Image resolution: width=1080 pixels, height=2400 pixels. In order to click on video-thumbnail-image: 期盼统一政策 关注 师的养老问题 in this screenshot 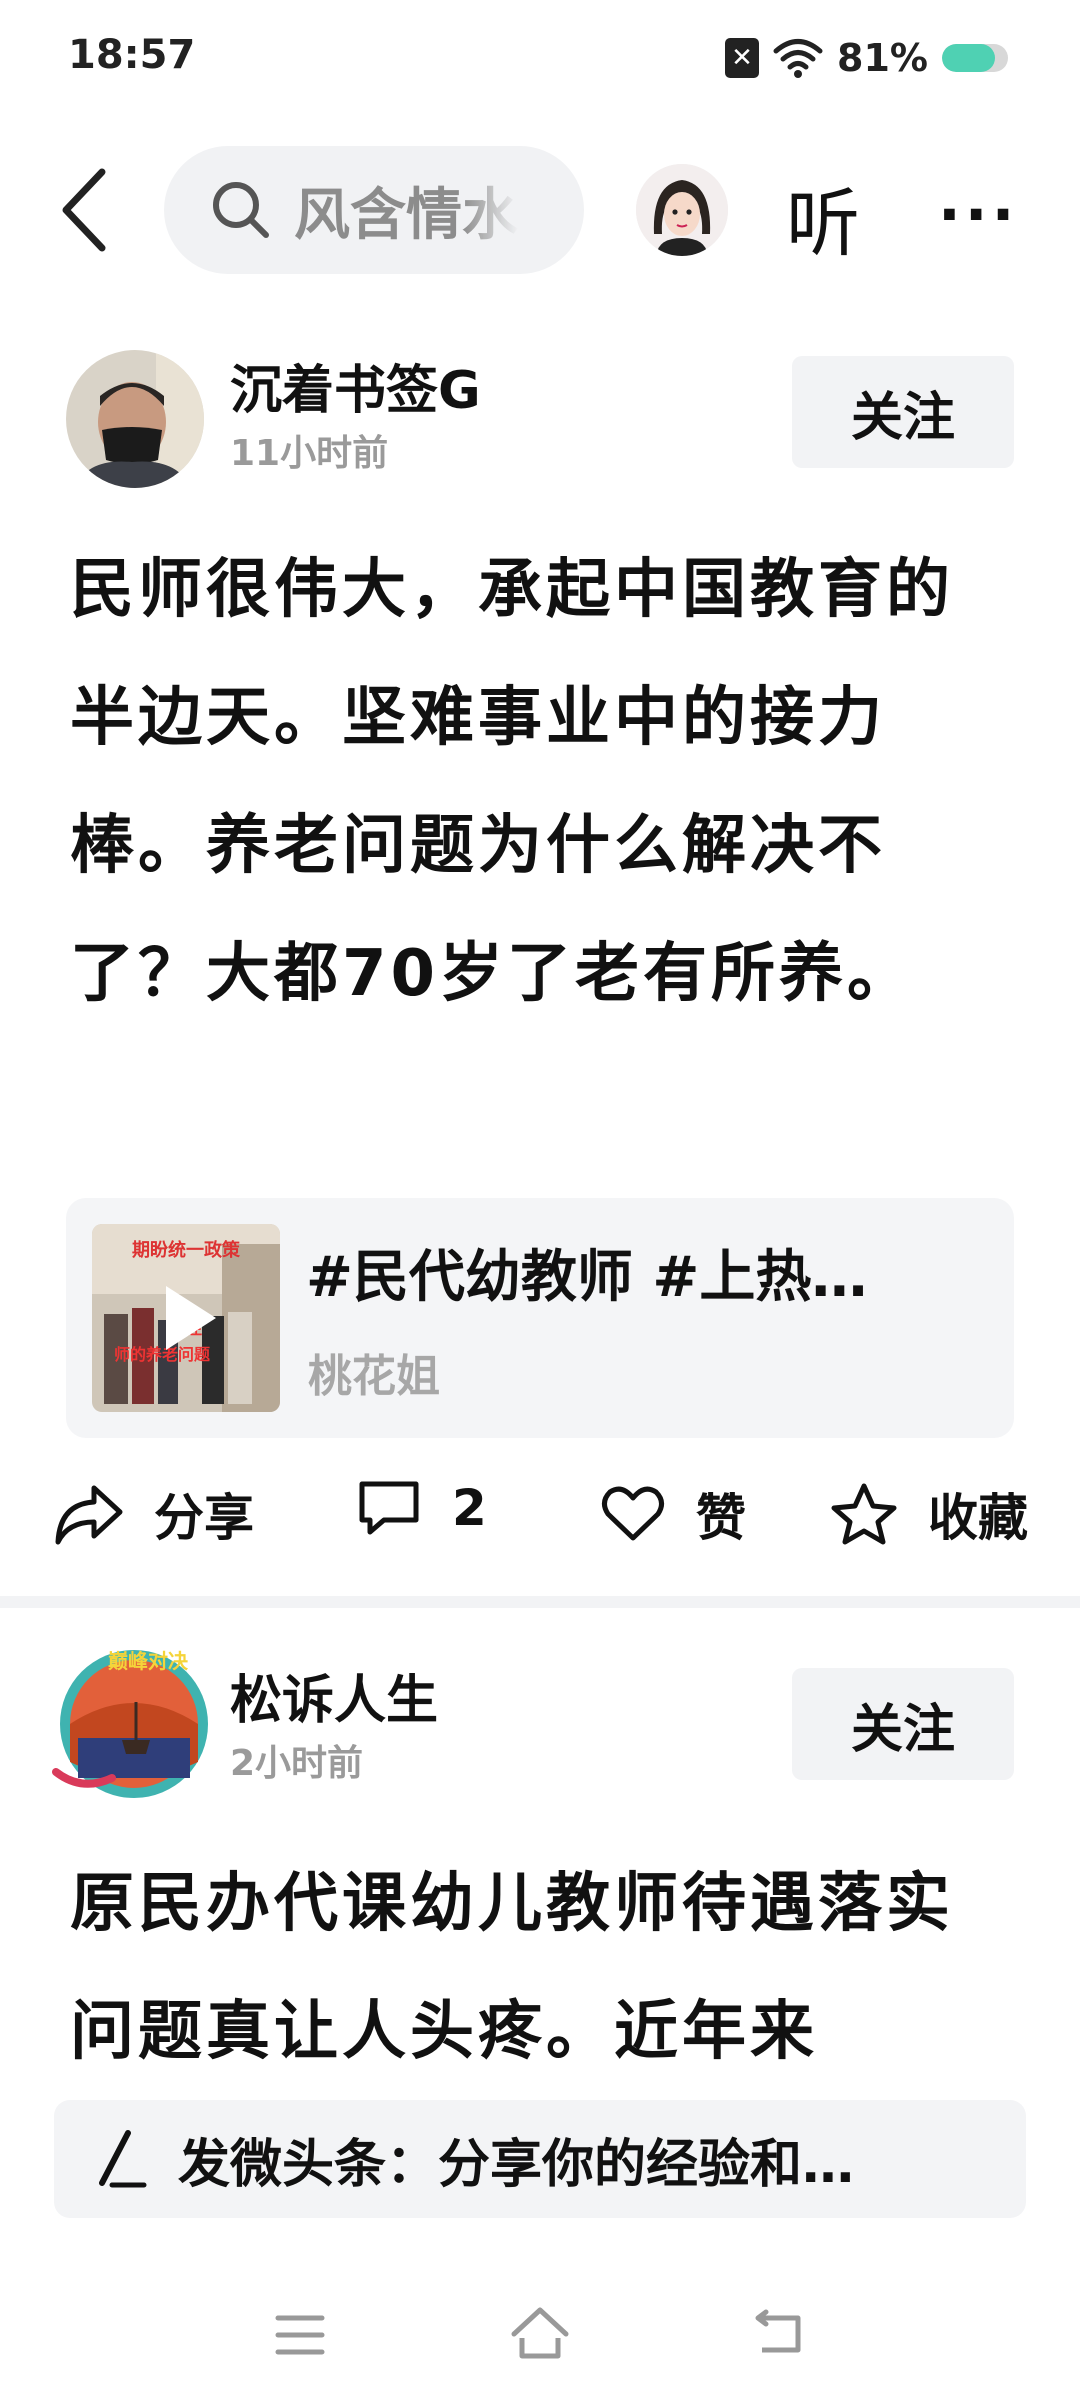, I will do `click(186, 1318)`.